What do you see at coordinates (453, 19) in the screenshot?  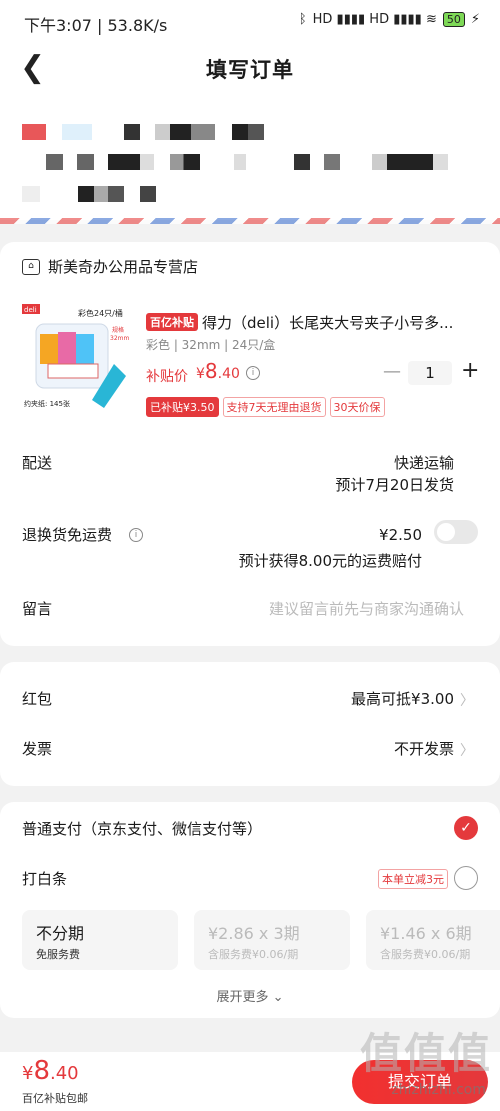 I see `battery-icon: 50` at bounding box center [453, 19].